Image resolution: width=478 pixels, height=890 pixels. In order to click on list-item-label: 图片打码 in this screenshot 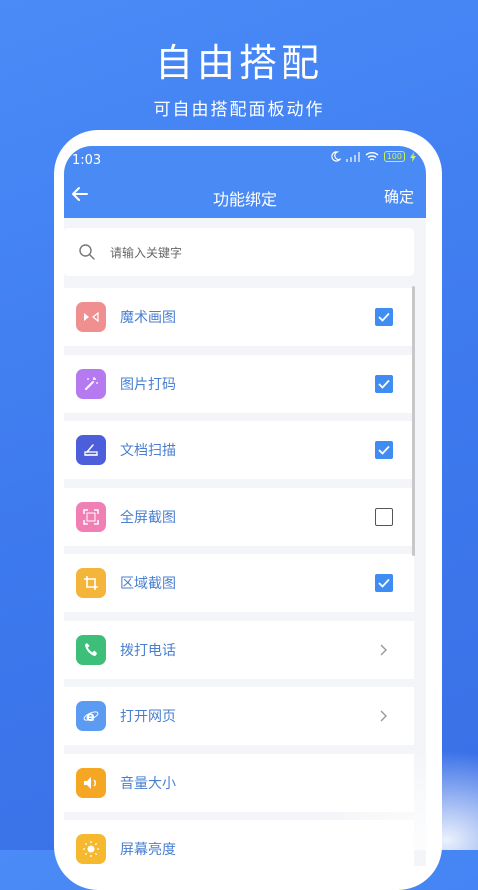, I will do `click(148, 384)`.